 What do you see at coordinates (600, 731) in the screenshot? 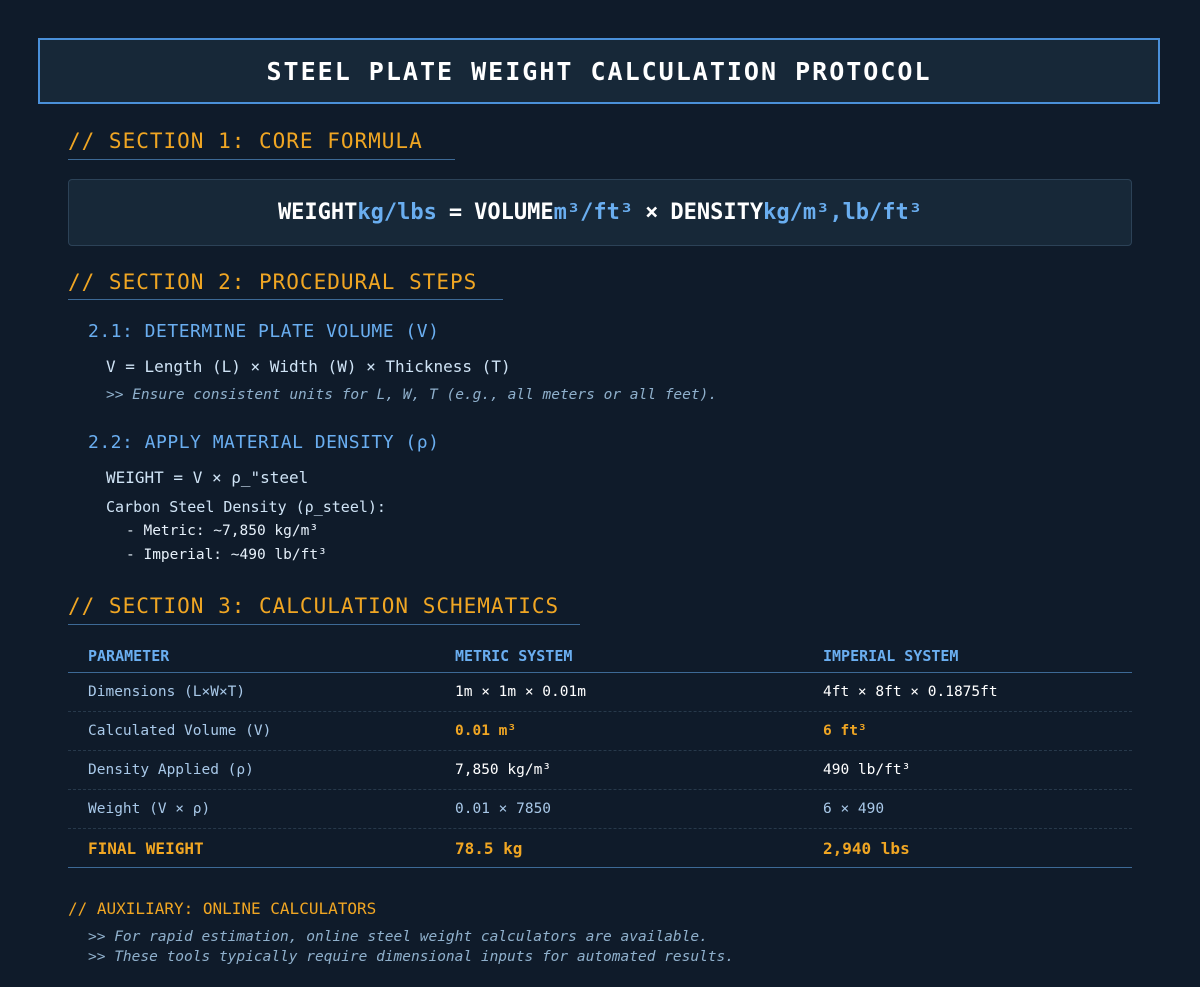
I see `table-row: Calculated Volume (V) 0.01 m³ 6 ft³` at bounding box center [600, 731].